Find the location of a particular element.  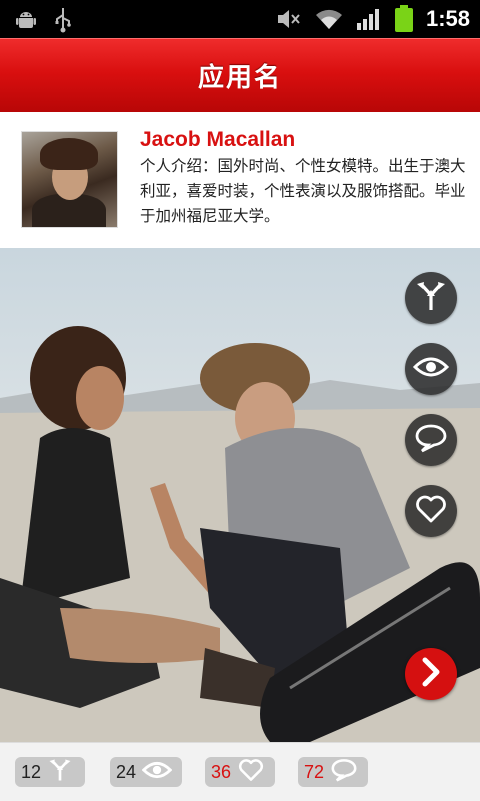

view-button is located at coordinates (431, 369).